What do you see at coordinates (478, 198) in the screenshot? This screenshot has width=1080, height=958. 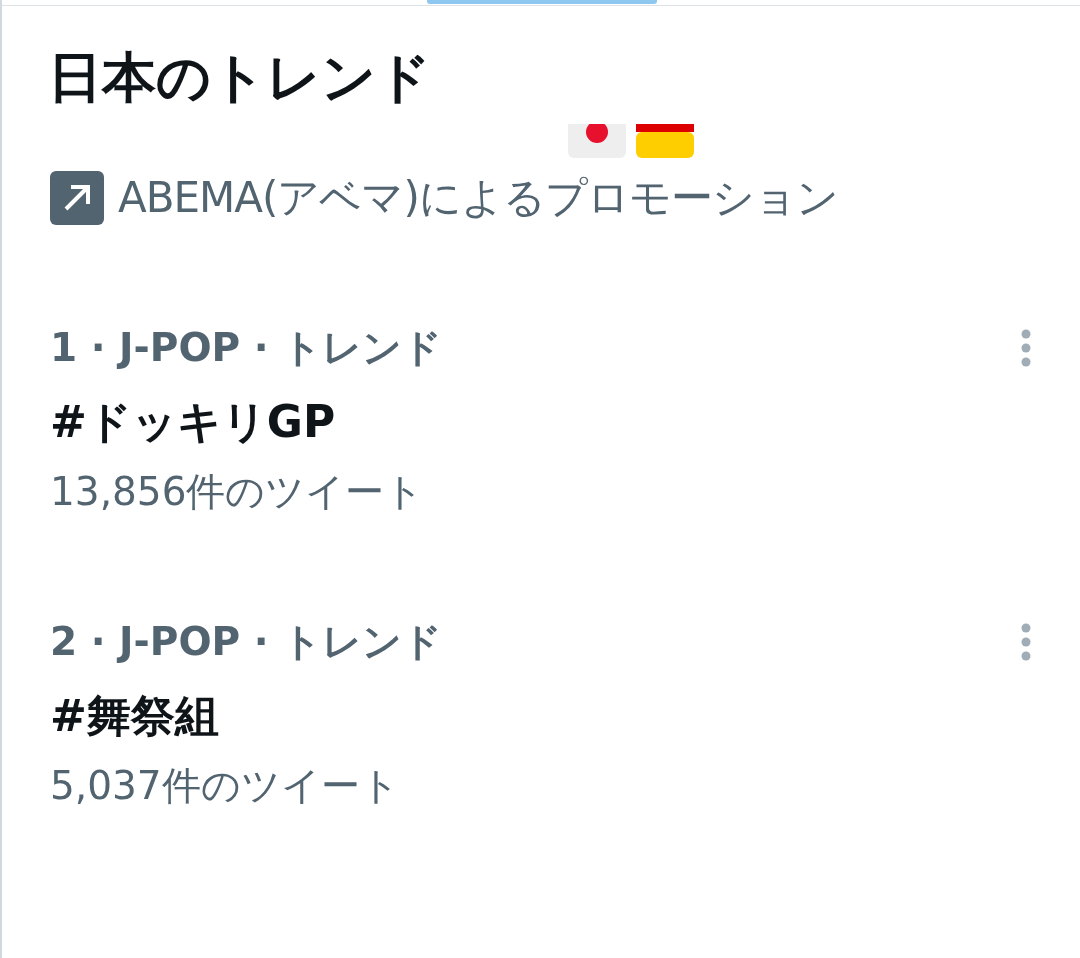 I see `promoted-label: ABEMA(アベマ)によるプロモーション` at bounding box center [478, 198].